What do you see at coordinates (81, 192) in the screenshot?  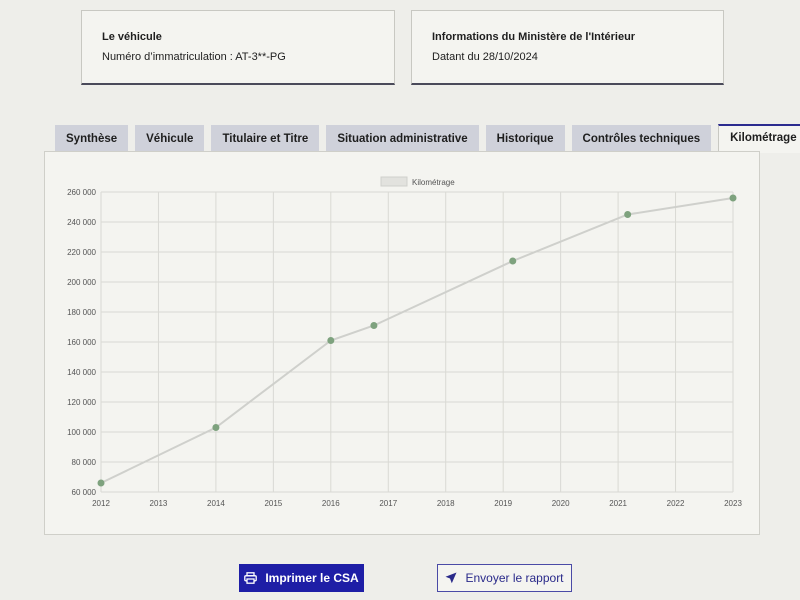 I see `y-tick-label: 260 000` at bounding box center [81, 192].